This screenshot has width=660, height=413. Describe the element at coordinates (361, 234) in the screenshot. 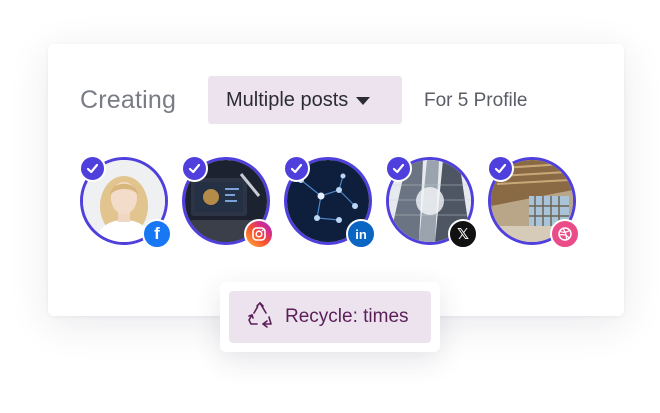

I see `linkedin-icon: in` at that location.